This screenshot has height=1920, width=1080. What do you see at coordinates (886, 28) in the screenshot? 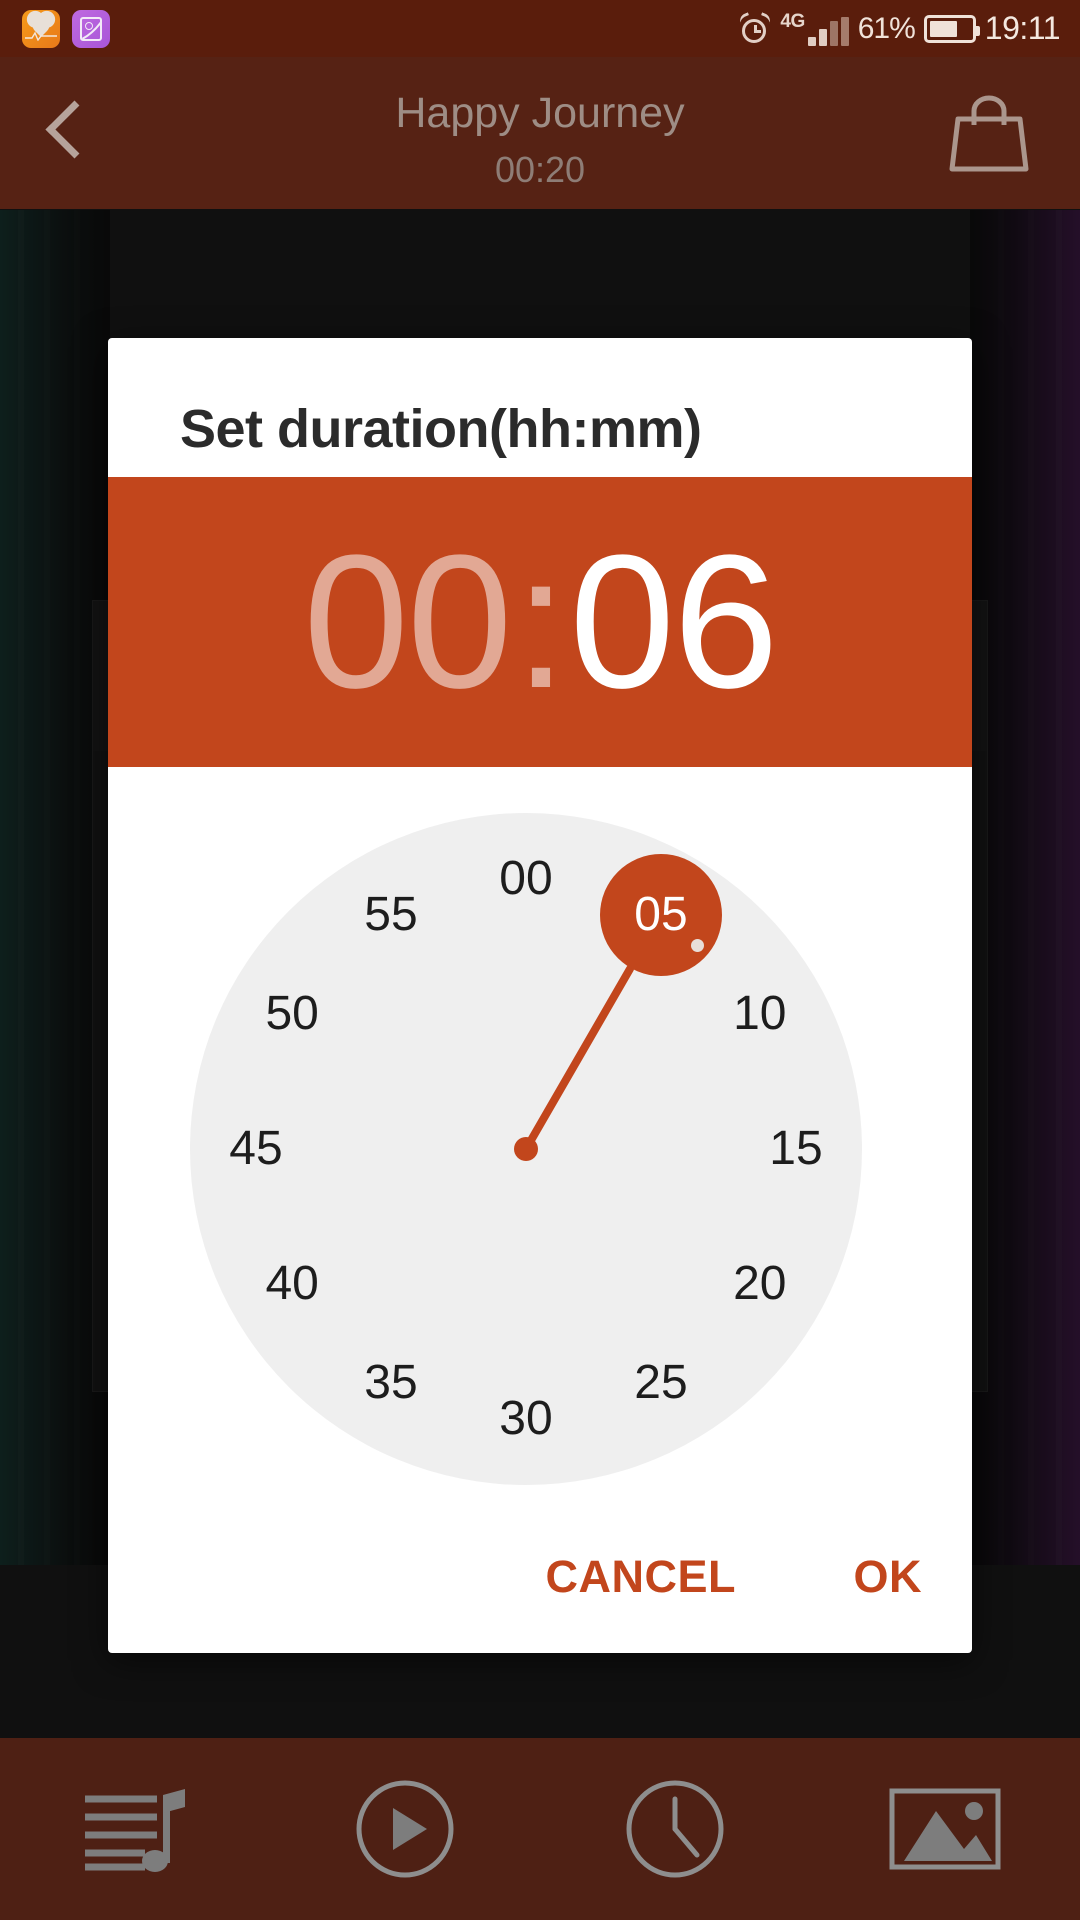
I see `battery-percent-label: 61%` at bounding box center [886, 28].